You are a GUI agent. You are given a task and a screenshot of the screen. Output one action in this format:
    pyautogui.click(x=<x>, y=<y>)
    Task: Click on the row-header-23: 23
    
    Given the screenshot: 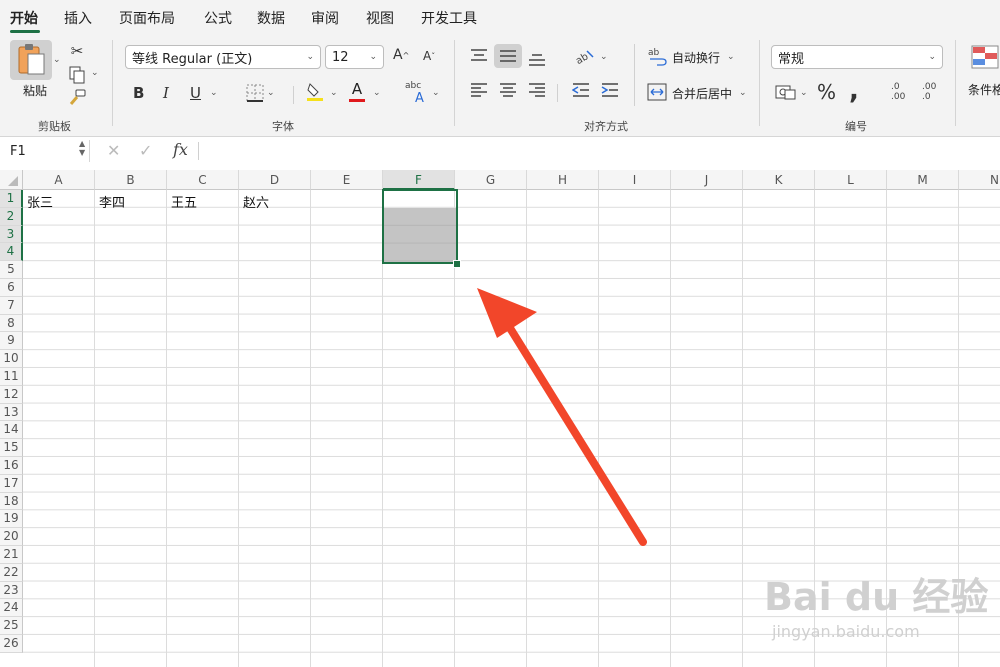 What is the action you would take?
    pyautogui.click(x=11, y=590)
    